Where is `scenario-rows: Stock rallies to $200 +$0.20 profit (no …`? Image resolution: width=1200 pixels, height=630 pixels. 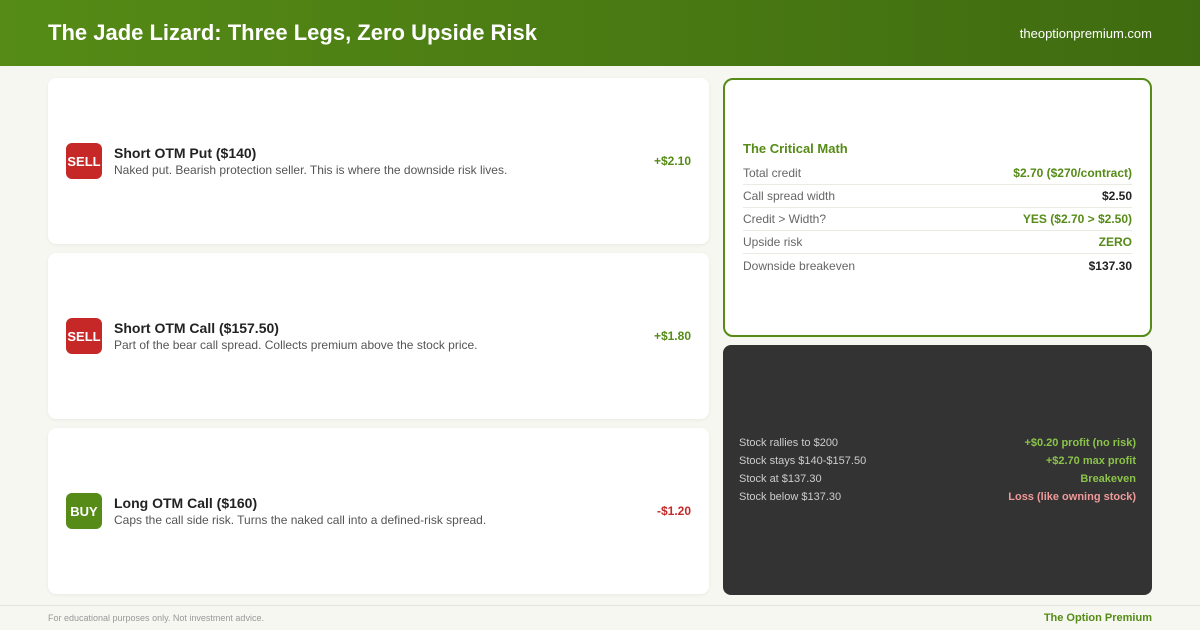 scenario-rows: Stock rallies to $200 +$0.20 profit (no … is located at coordinates (937, 470).